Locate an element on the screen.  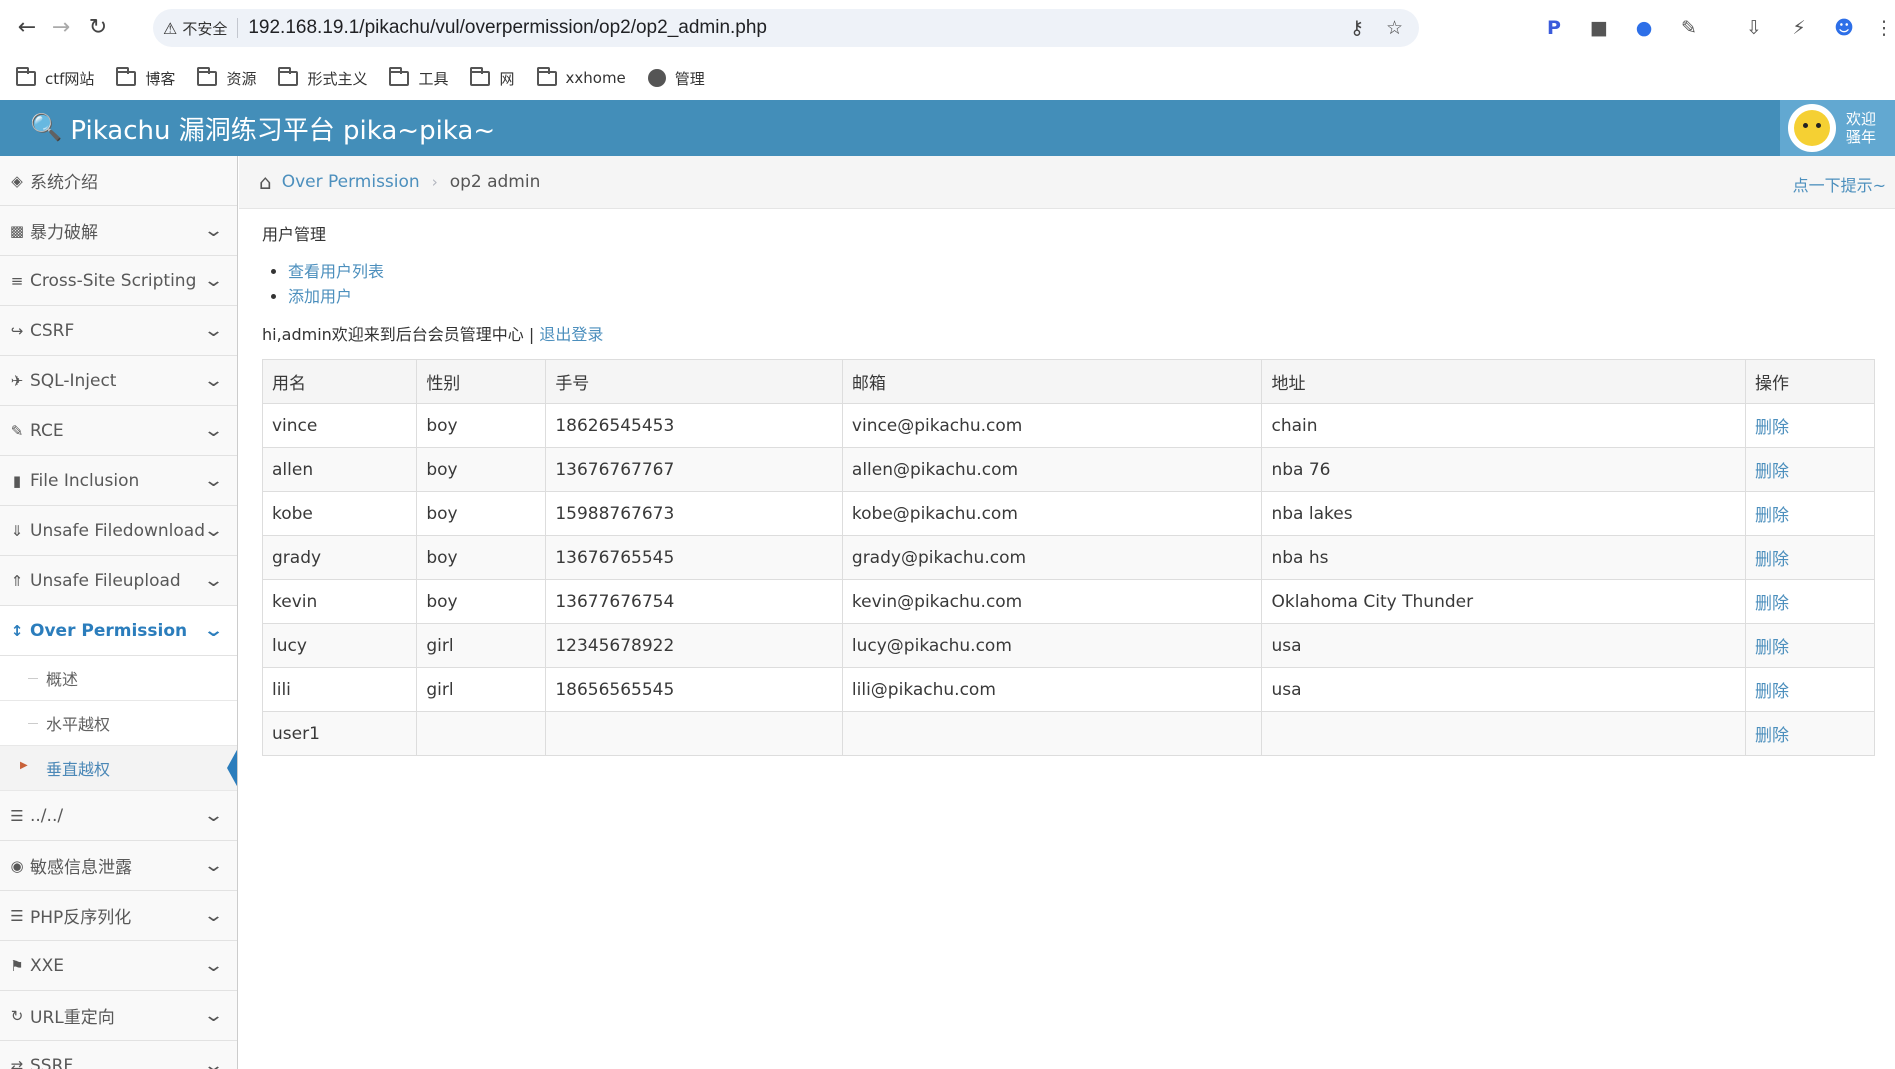
password-key-icon: ⚷ is located at coordinates (1357, 28).